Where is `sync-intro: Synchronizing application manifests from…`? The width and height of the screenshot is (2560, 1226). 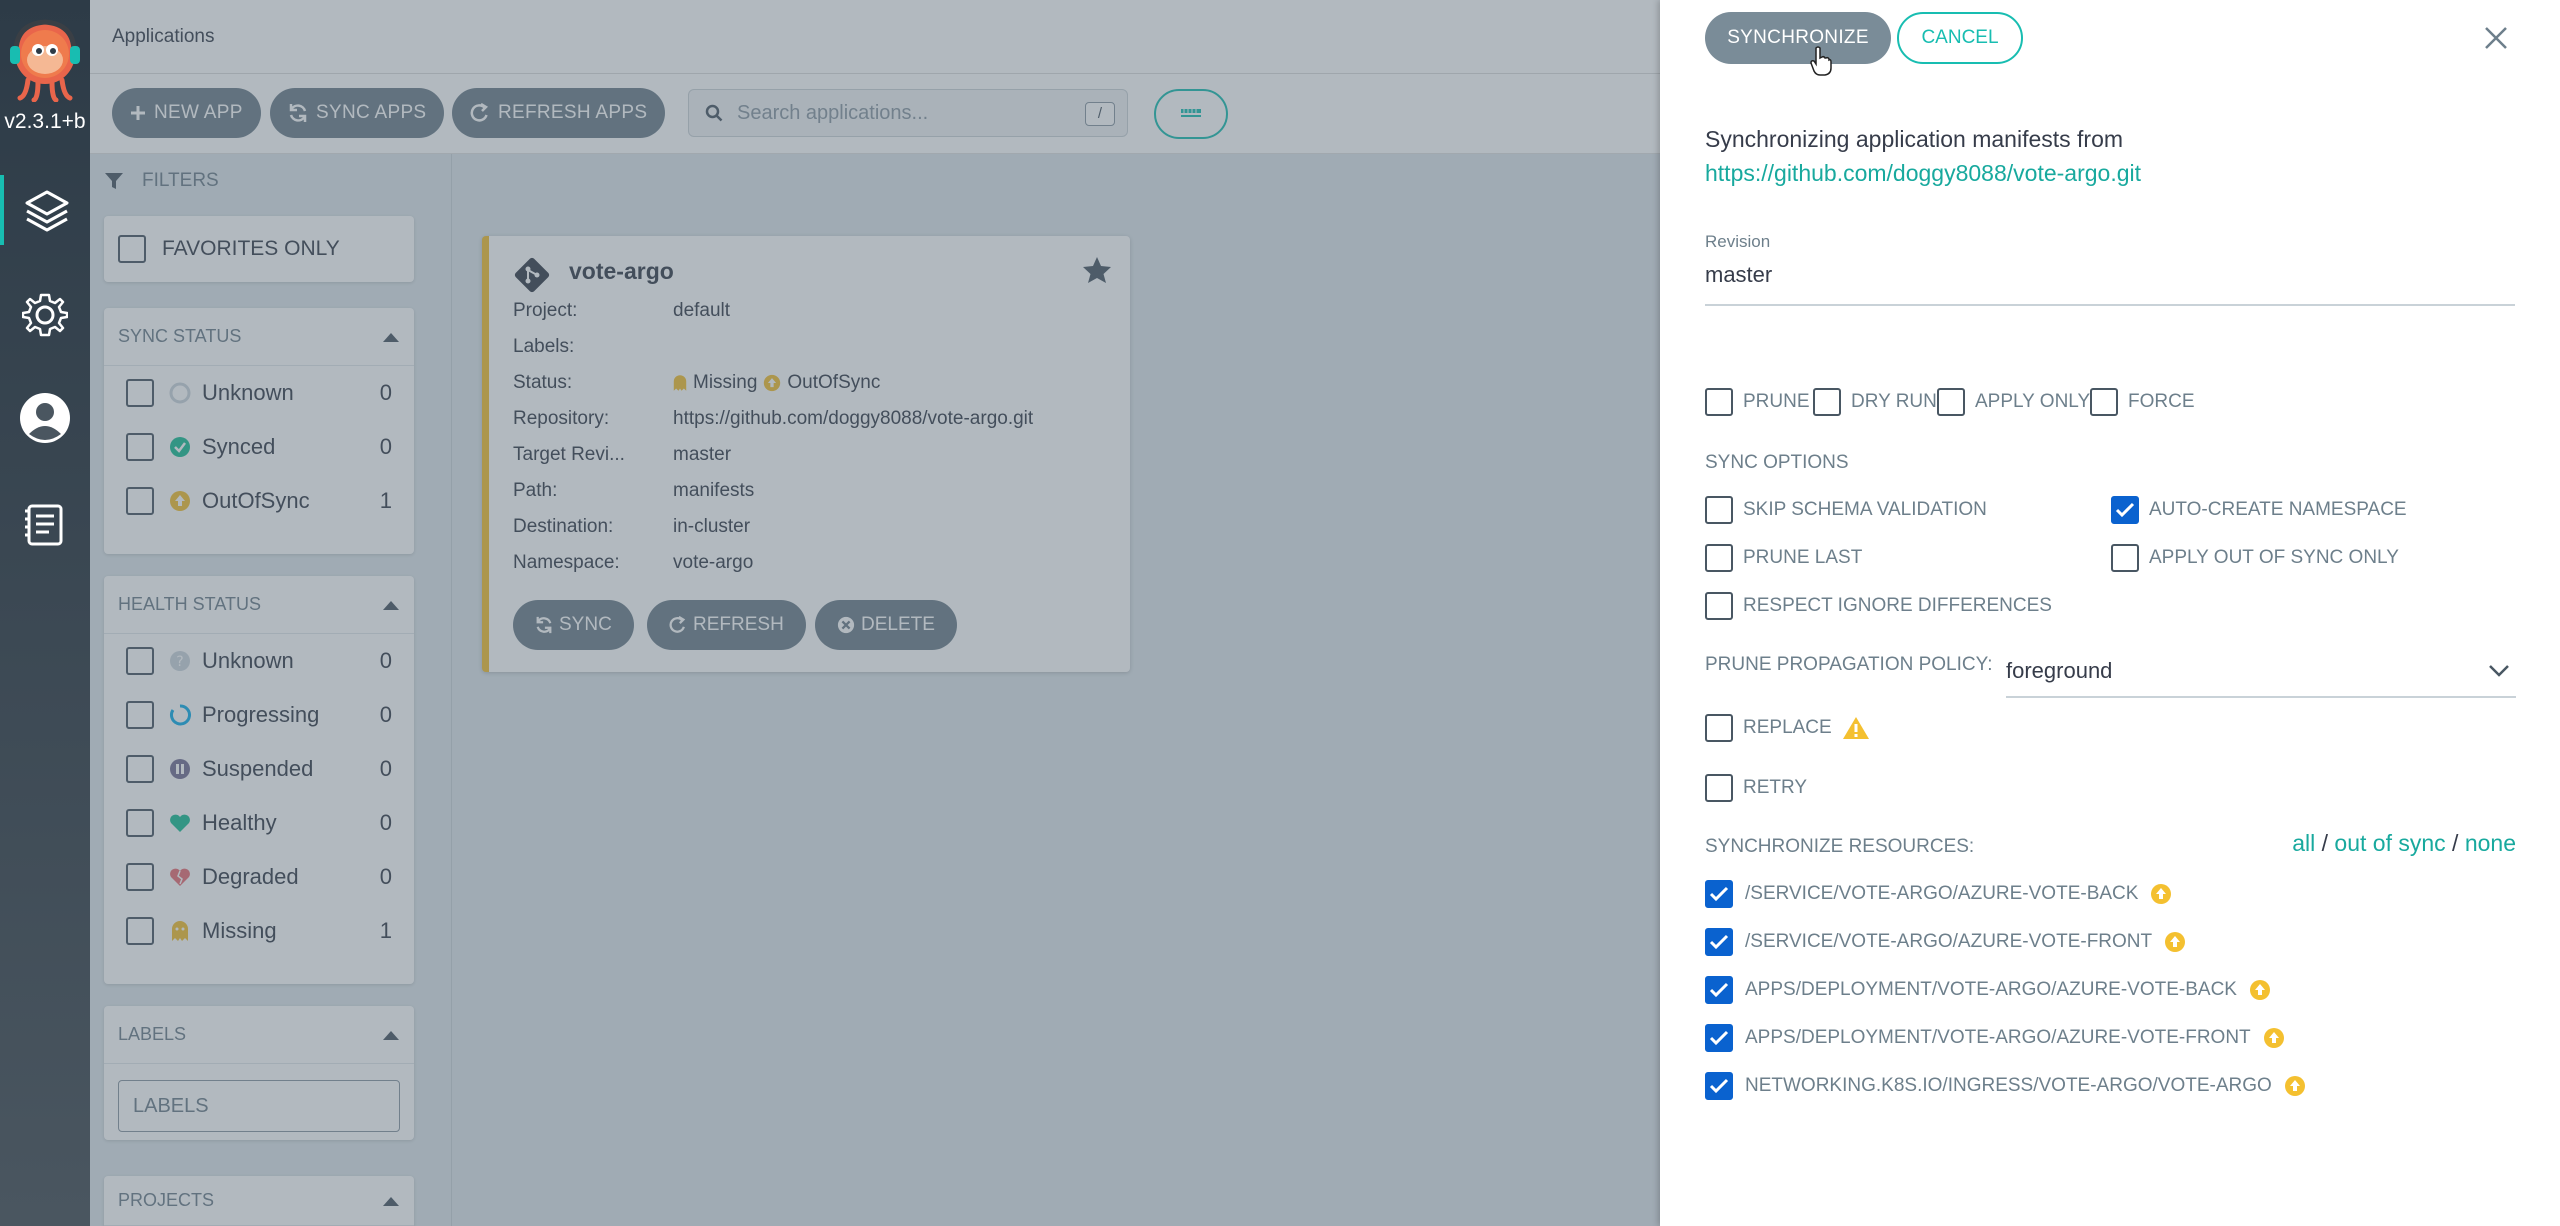
sync-intro: Synchronizing application manifests from… is located at coordinates (1923, 156).